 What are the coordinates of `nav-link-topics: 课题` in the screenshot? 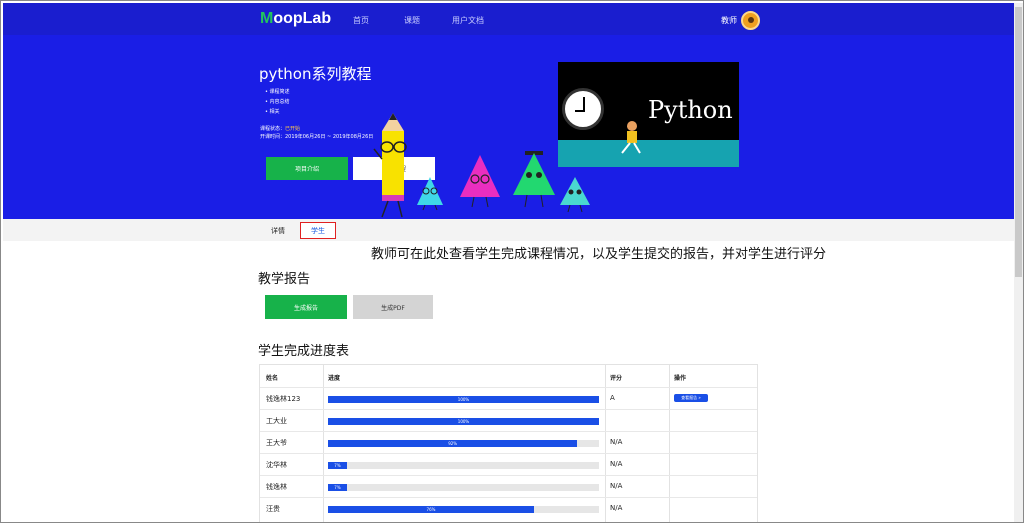 It's located at (412, 20).